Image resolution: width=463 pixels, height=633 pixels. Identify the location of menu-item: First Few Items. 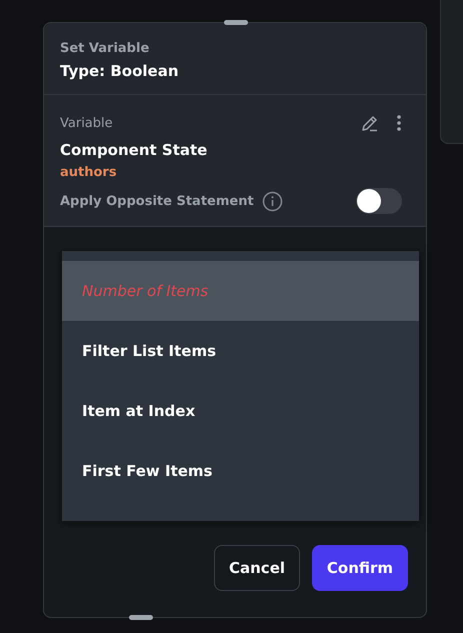
(240, 471).